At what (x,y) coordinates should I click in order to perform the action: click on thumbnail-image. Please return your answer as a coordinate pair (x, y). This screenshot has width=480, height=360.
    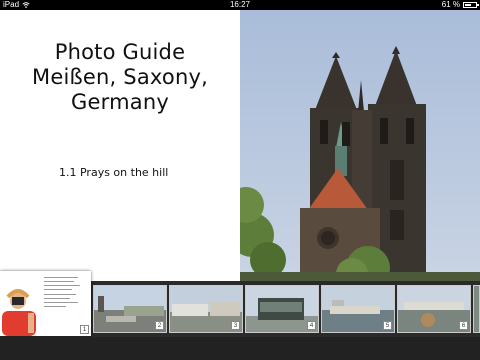
    Looking at the image, I should click on (476, 309).